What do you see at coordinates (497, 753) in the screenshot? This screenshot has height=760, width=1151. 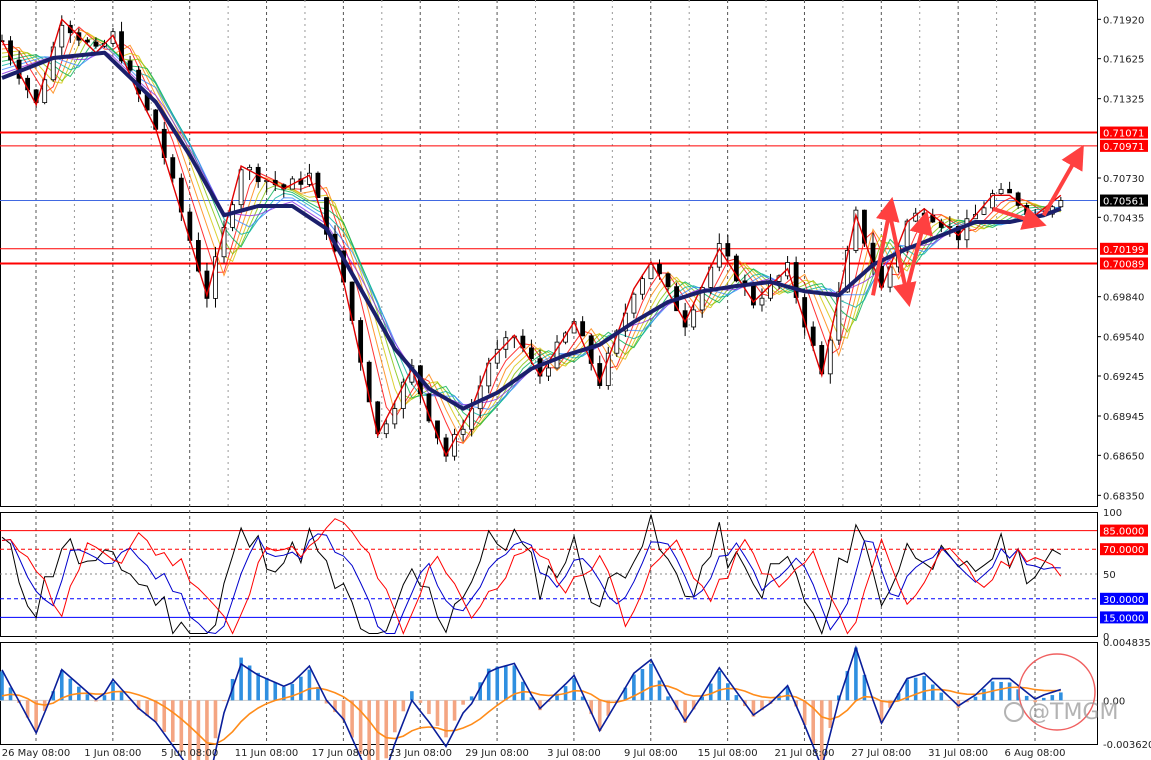 I see `time-tick-label: 29 Jun 08:00` at bounding box center [497, 753].